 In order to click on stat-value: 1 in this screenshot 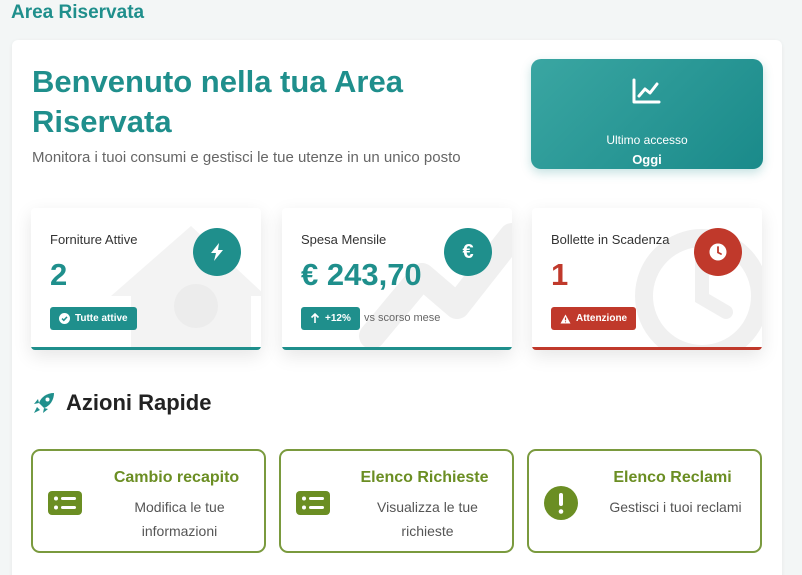, I will do `click(560, 274)`.